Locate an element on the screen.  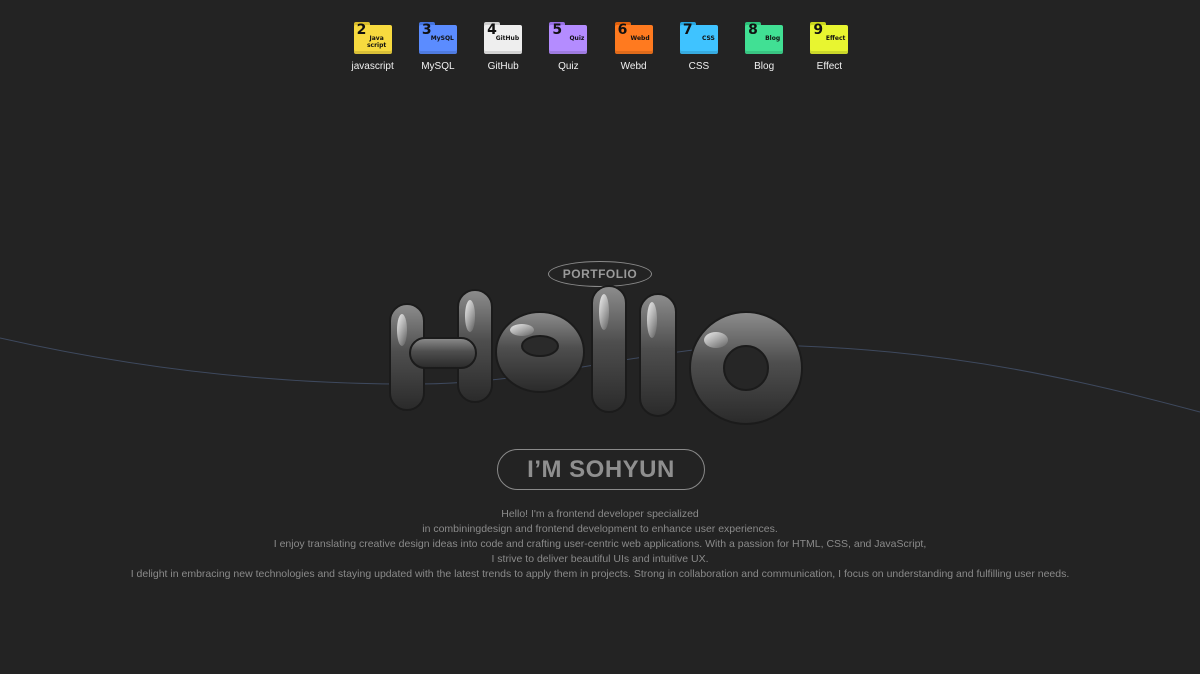
folder-icon: 5 Quiz is located at coordinates (568, 38).